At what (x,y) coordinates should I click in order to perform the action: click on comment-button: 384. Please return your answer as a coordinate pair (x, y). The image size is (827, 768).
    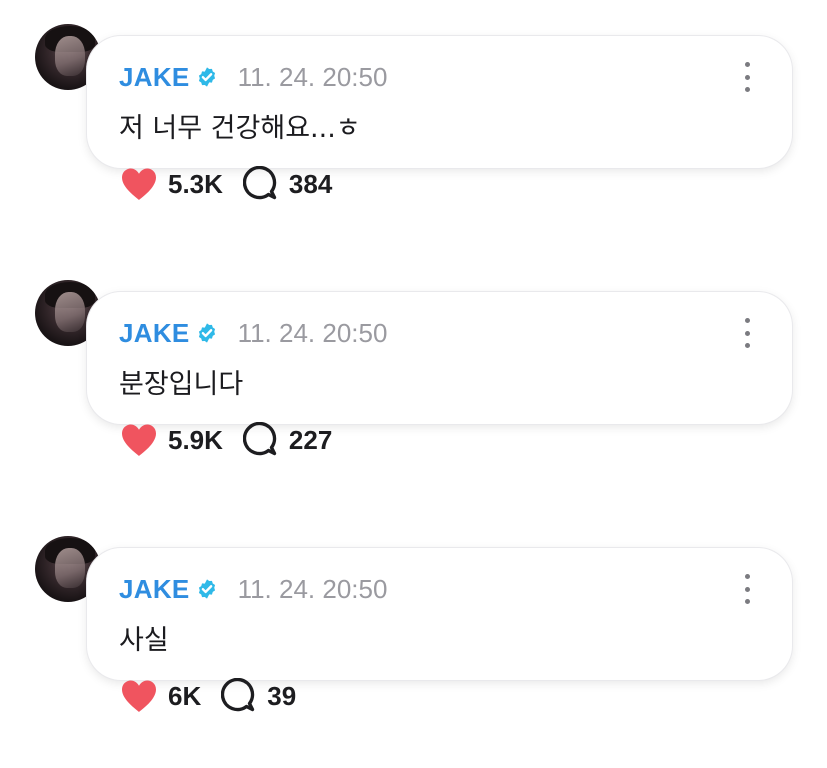
    Looking at the image, I should click on (287, 184).